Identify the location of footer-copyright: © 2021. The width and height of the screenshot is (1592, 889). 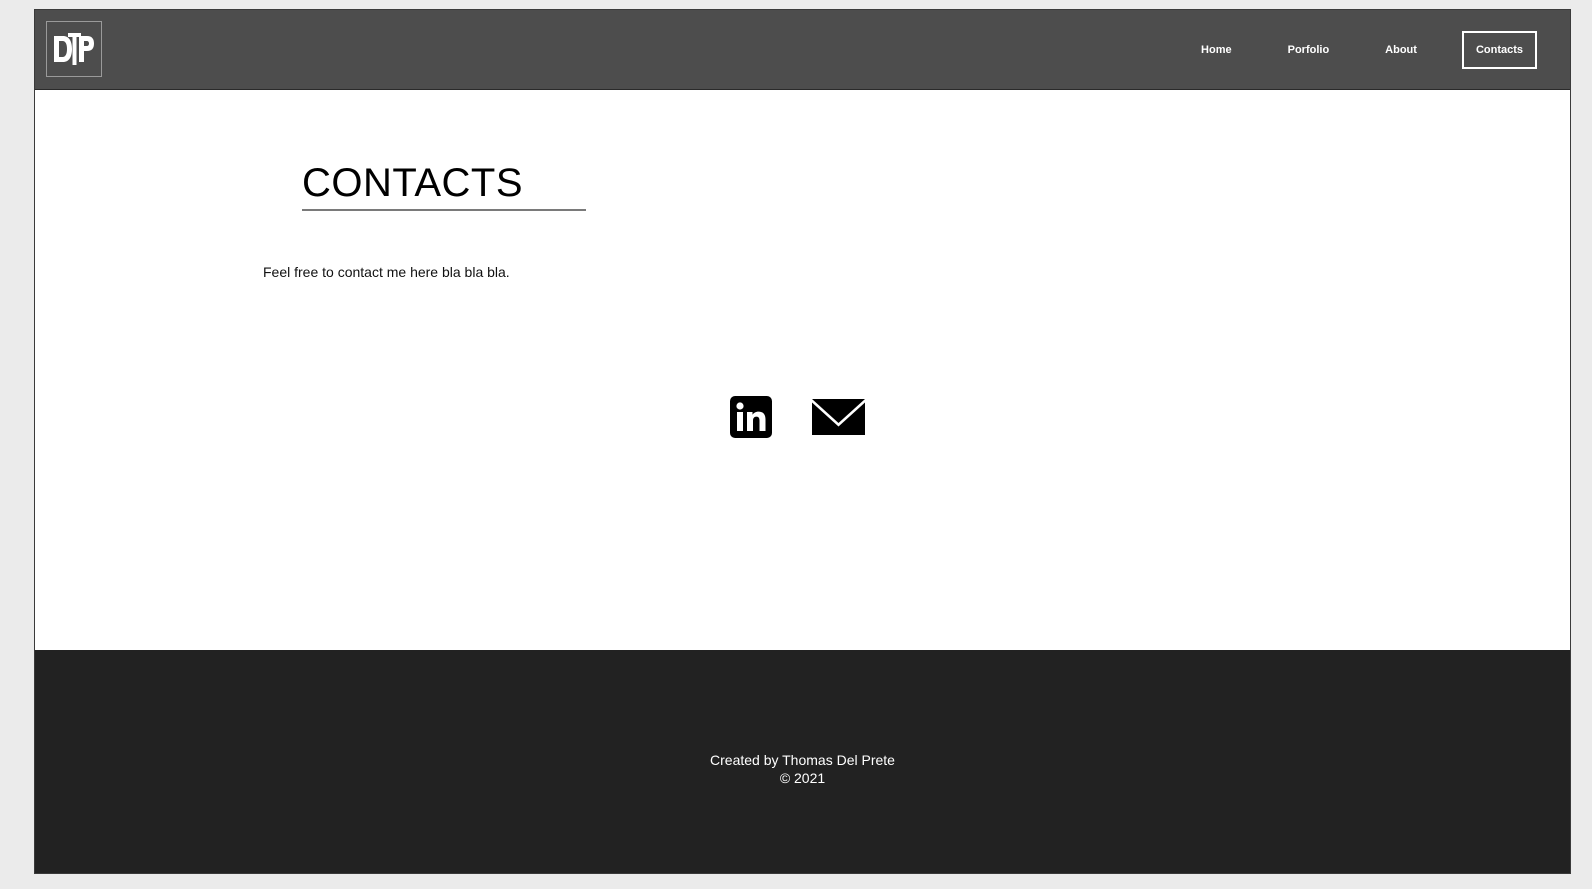
(802, 778).